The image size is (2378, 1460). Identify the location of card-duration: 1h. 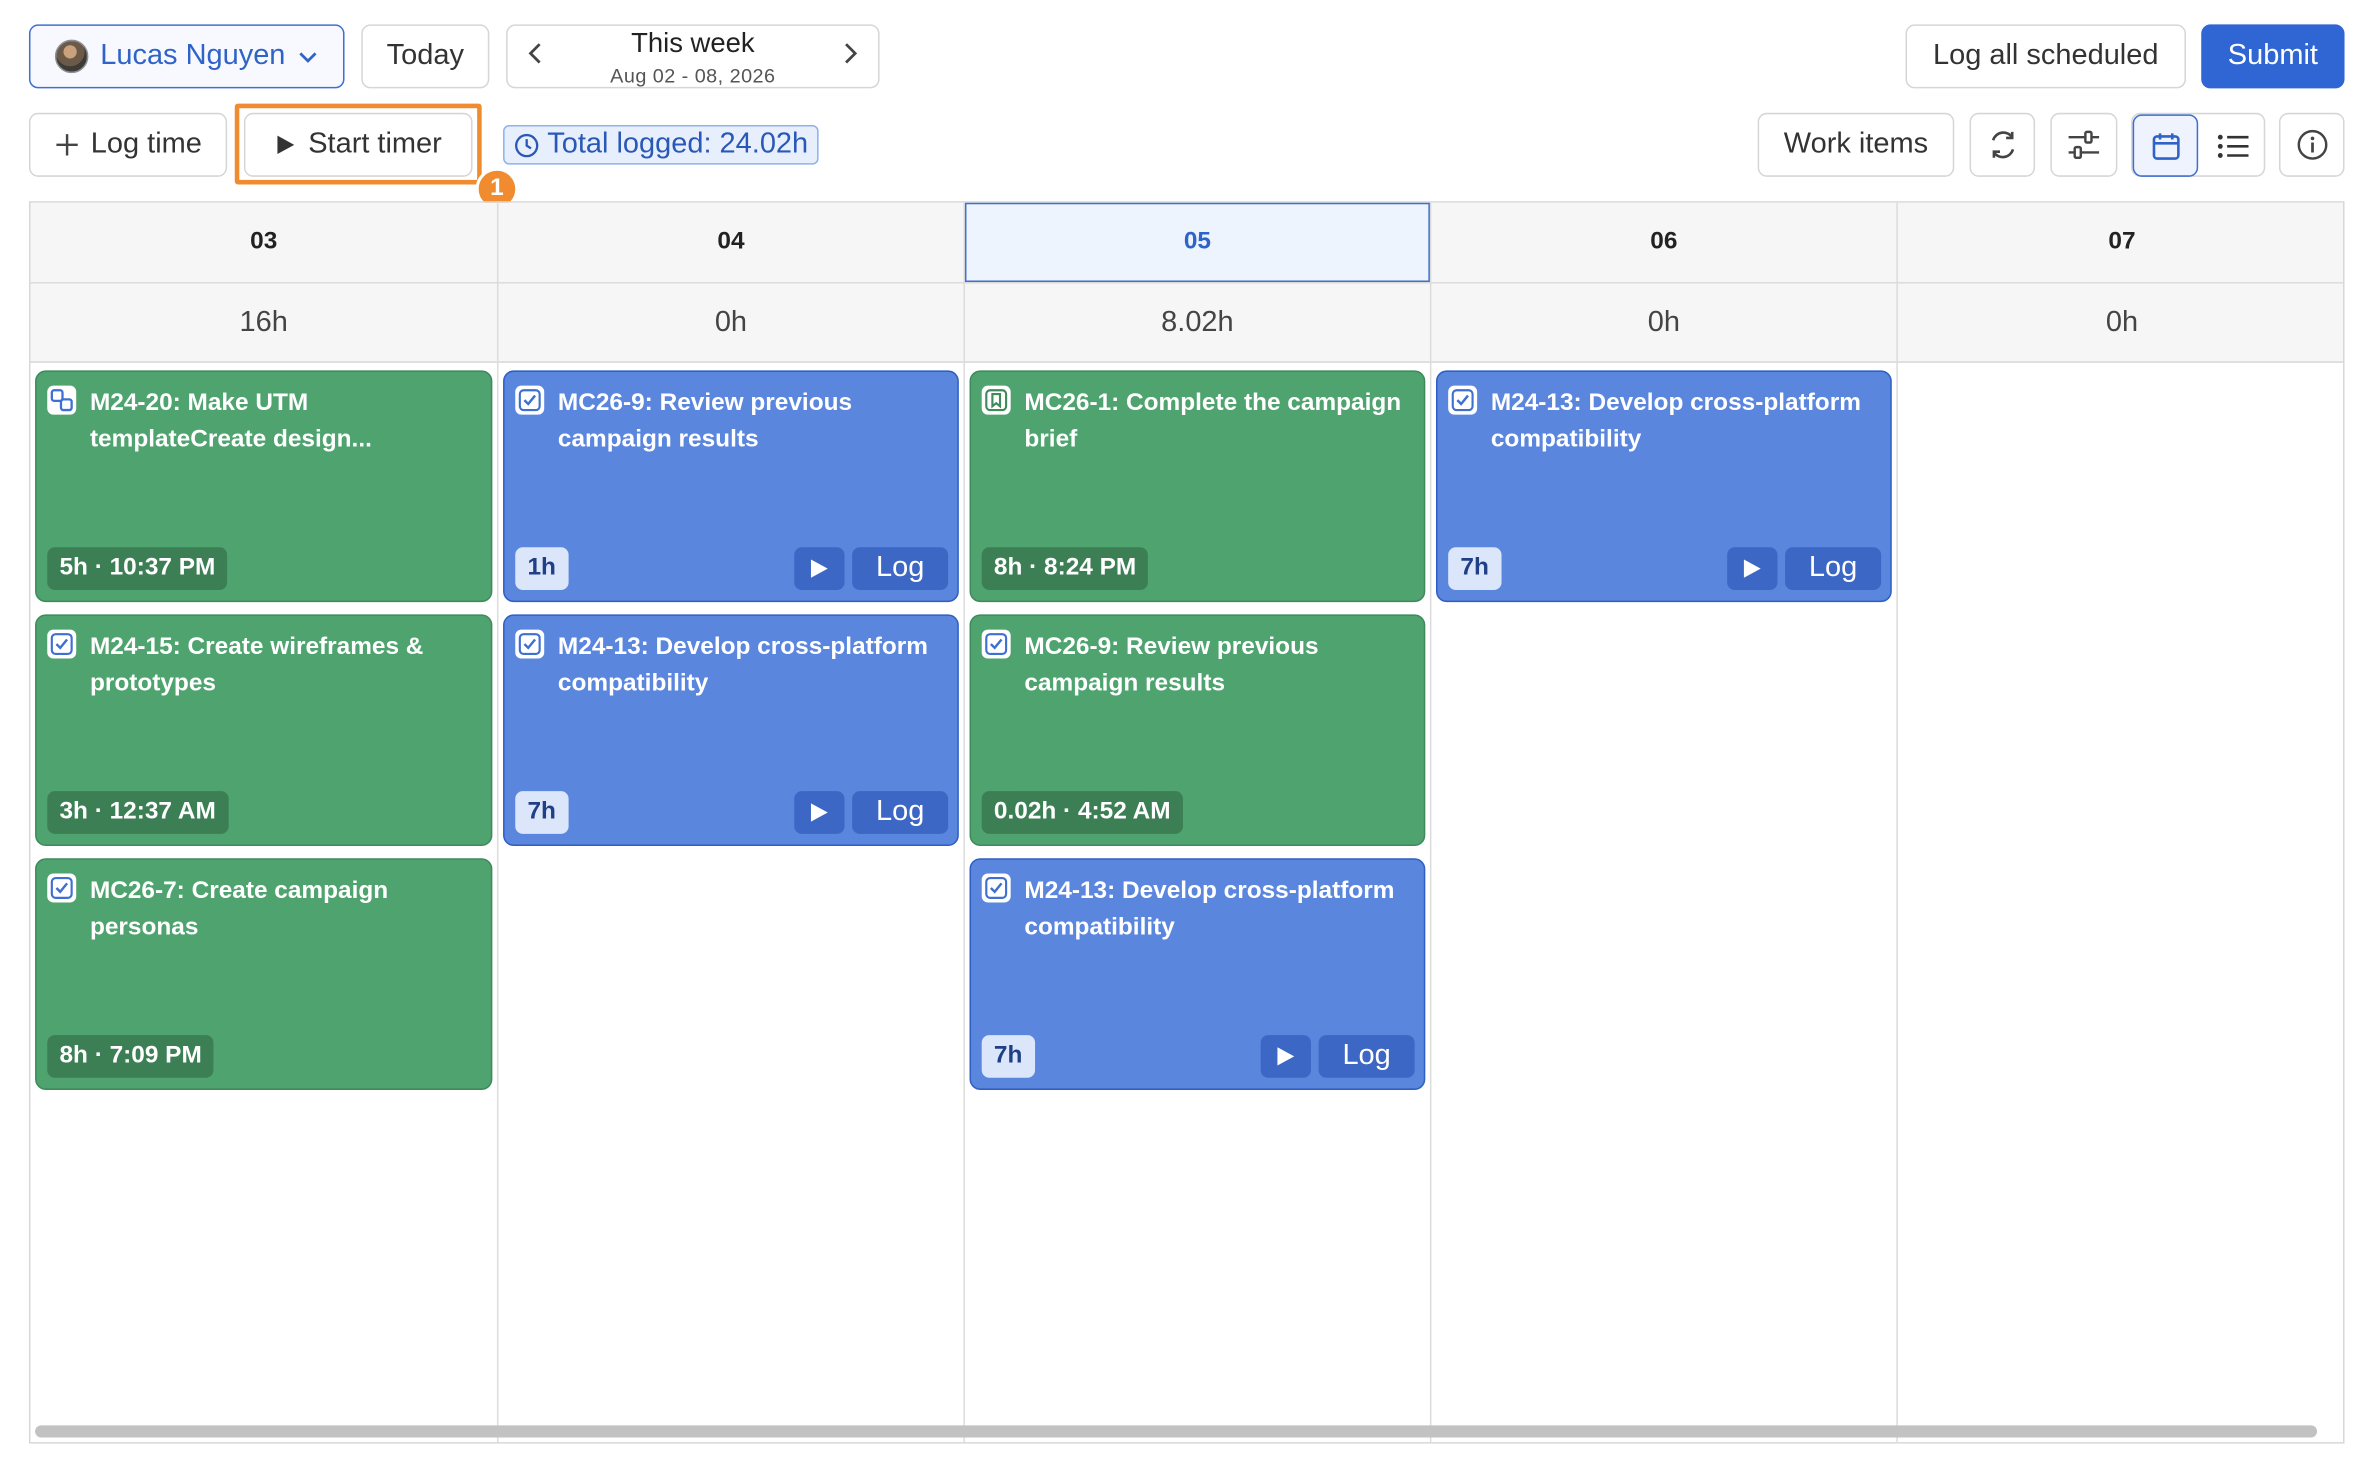
(542, 568).